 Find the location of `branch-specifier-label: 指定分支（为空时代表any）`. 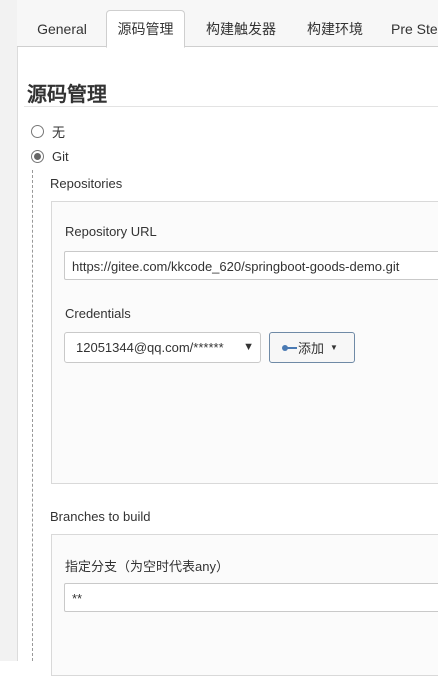

branch-specifier-label: 指定分支（为空时代表any） is located at coordinates (147, 566).